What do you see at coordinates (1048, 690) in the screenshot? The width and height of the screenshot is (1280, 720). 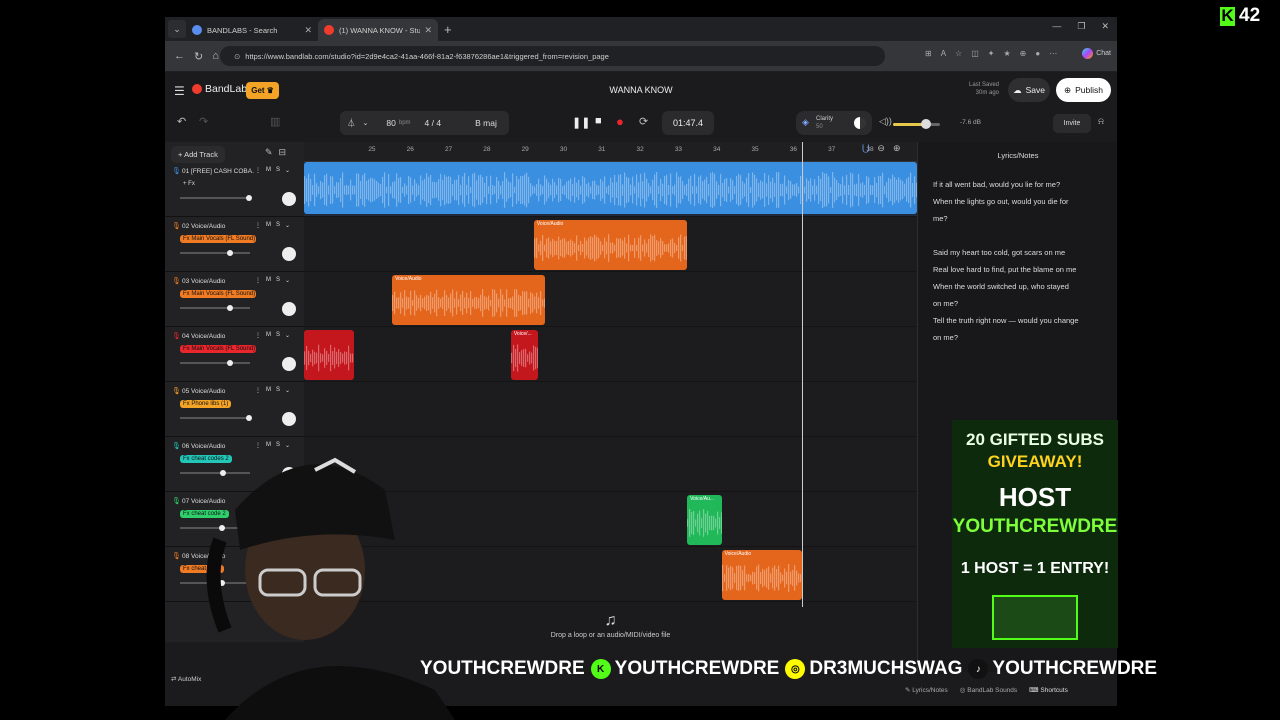 I see `shortcuts-tab: ⌨ Shortcuts` at bounding box center [1048, 690].